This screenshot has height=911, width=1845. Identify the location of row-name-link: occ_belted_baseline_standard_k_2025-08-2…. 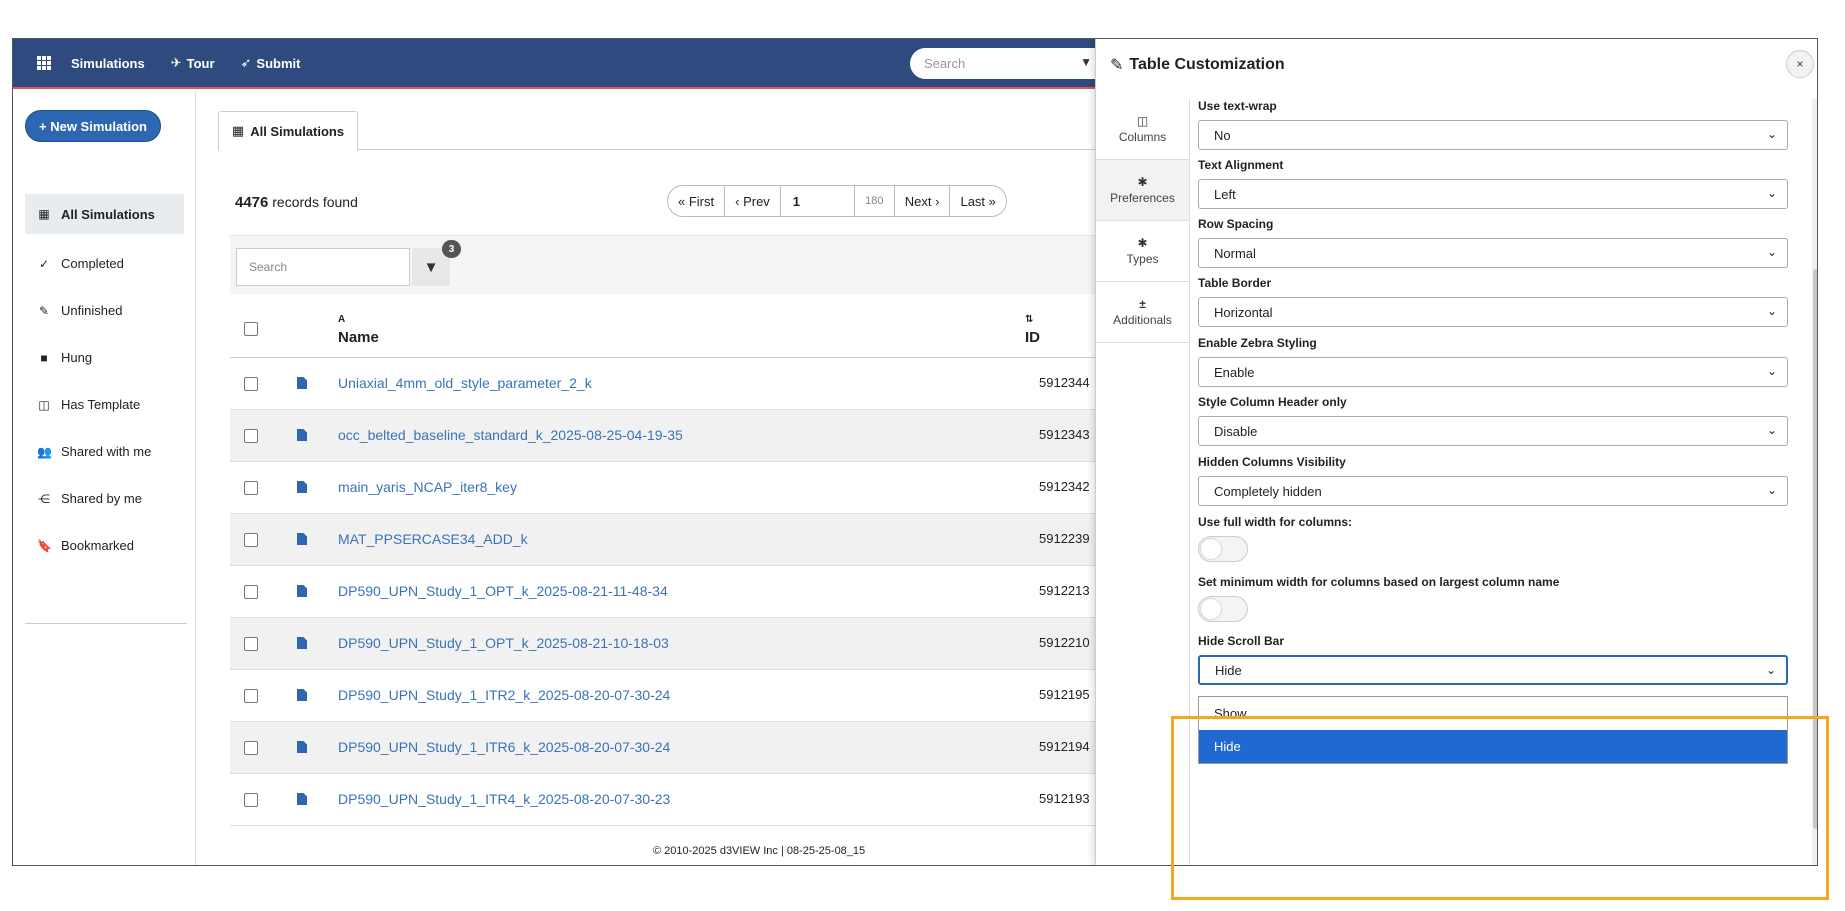
(510, 435).